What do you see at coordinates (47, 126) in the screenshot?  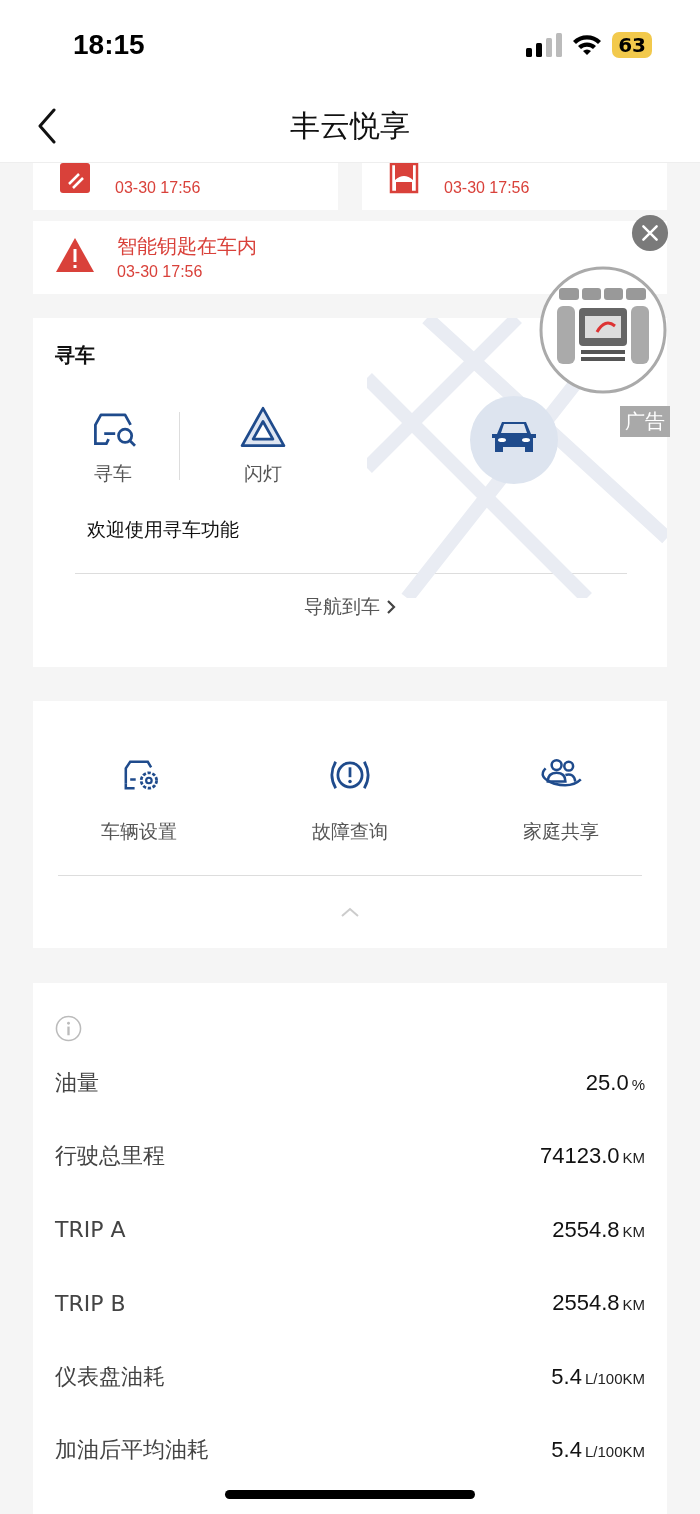 I see `back-icon` at bounding box center [47, 126].